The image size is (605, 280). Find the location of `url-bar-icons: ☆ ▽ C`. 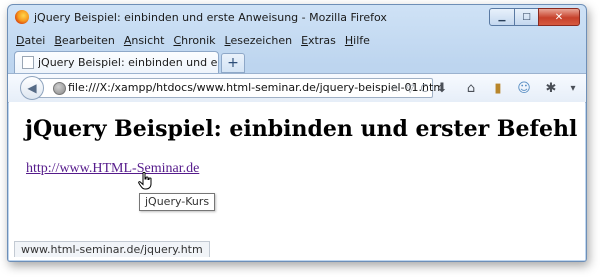

url-bar-icons: ☆ ▽ C is located at coordinates (406, 88).